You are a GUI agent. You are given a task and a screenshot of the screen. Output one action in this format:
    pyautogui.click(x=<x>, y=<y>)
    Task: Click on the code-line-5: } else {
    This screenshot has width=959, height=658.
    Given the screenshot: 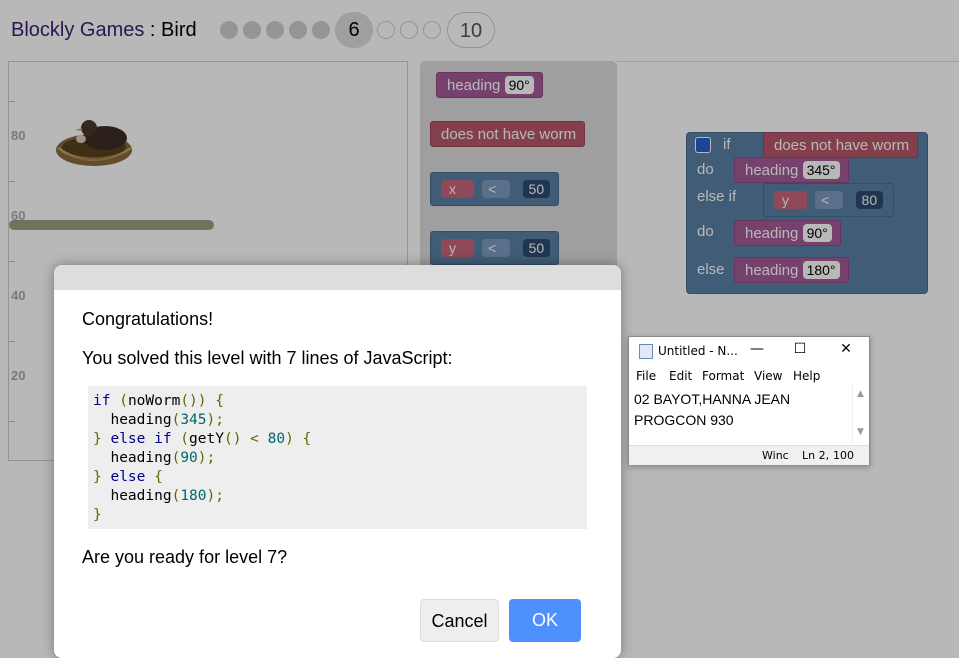 What is the action you would take?
    pyautogui.click(x=128, y=477)
    